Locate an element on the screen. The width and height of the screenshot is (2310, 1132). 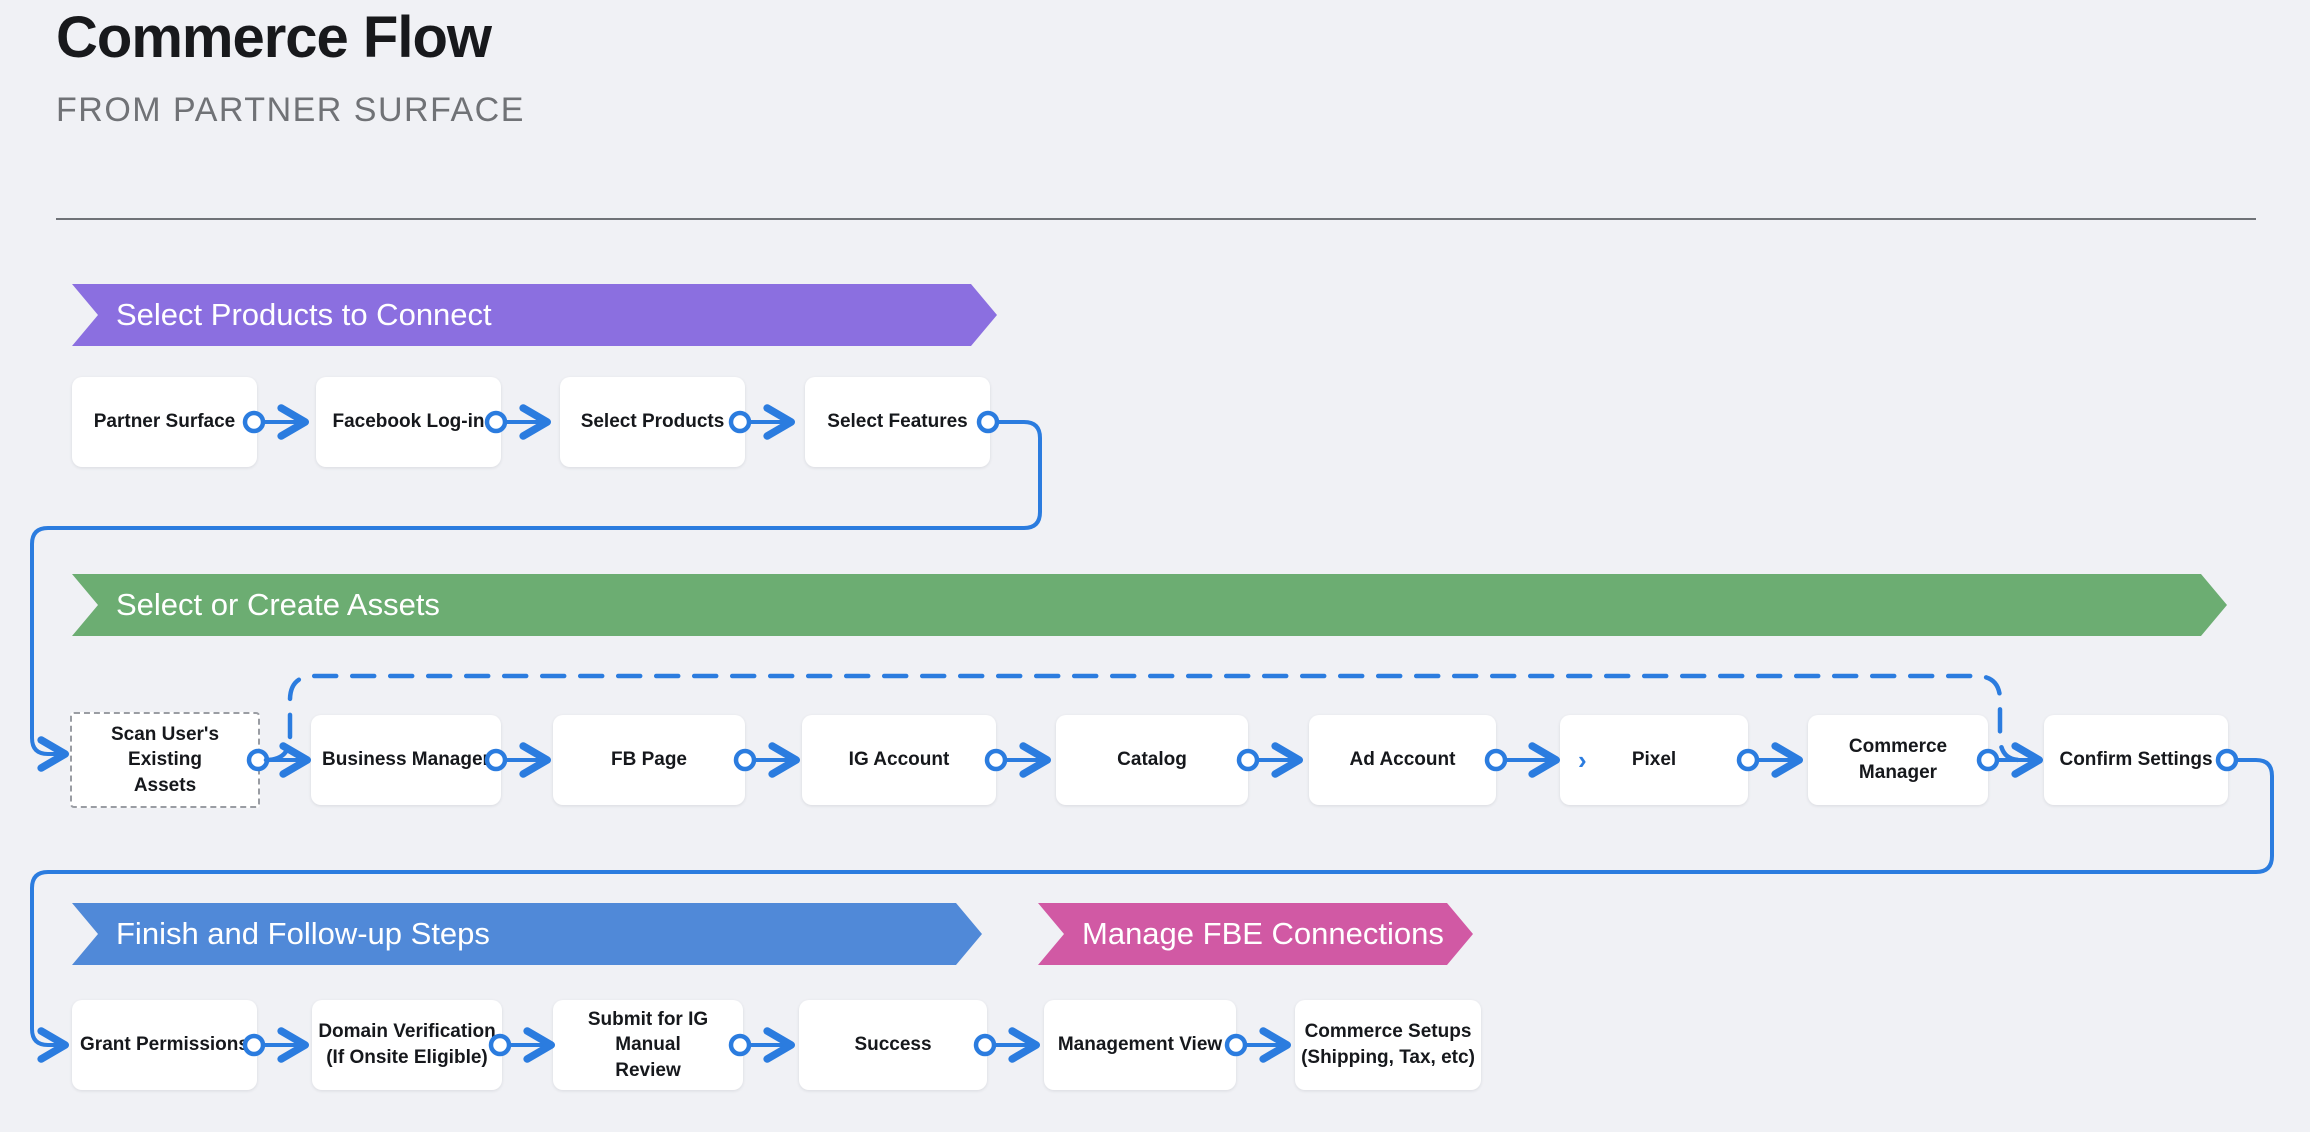
node-label: Business Manager is located at coordinates (406, 760).